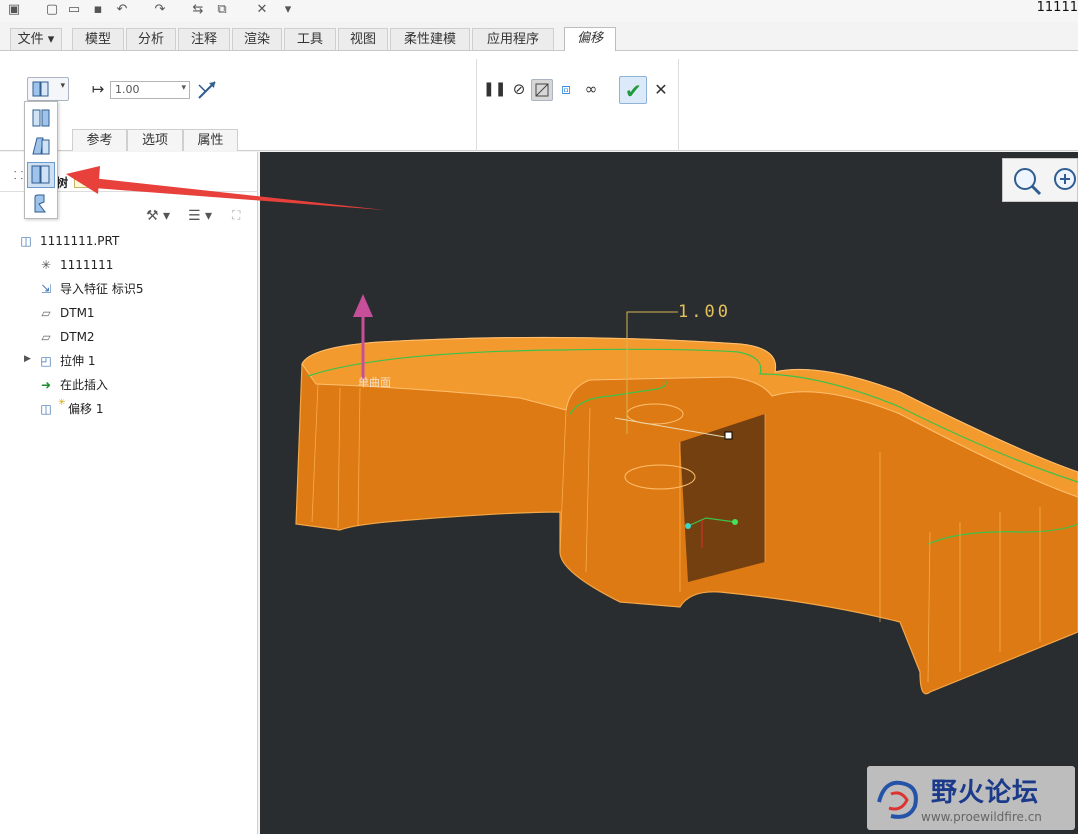  What do you see at coordinates (722, 498) in the screenshot?
I see `pocket-face` at bounding box center [722, 498].